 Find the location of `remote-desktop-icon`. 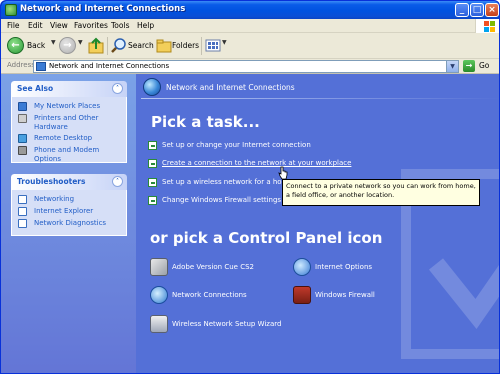

remote-desktop-icon is located at coordinates (22, 138).